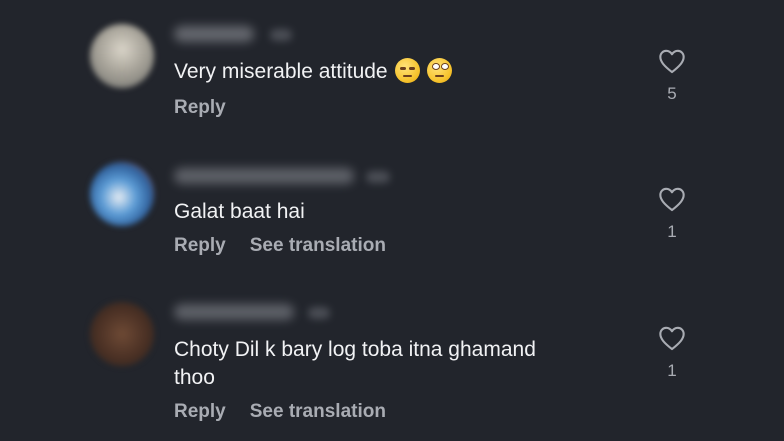 The width and height of the screenshot is (784, 441). Describe the element at coordinates (239, 211) in the screenshot. I see `comment-text-content: Galat baat hai` at that location.